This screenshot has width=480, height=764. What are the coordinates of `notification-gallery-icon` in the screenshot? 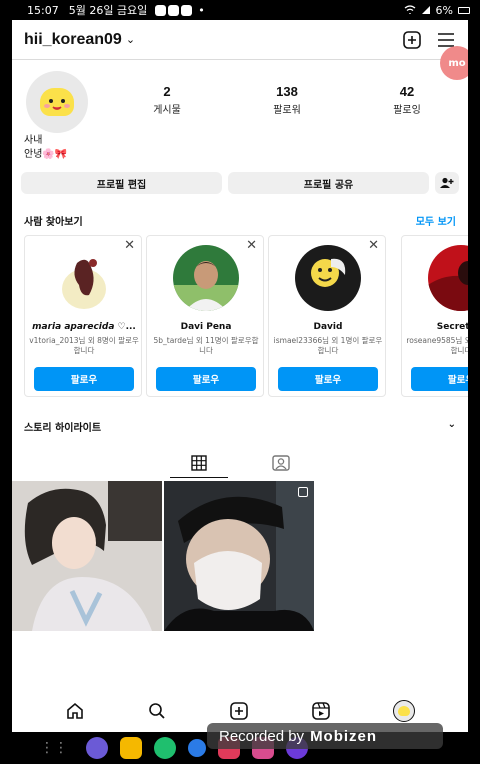 It's located at (187, 10).